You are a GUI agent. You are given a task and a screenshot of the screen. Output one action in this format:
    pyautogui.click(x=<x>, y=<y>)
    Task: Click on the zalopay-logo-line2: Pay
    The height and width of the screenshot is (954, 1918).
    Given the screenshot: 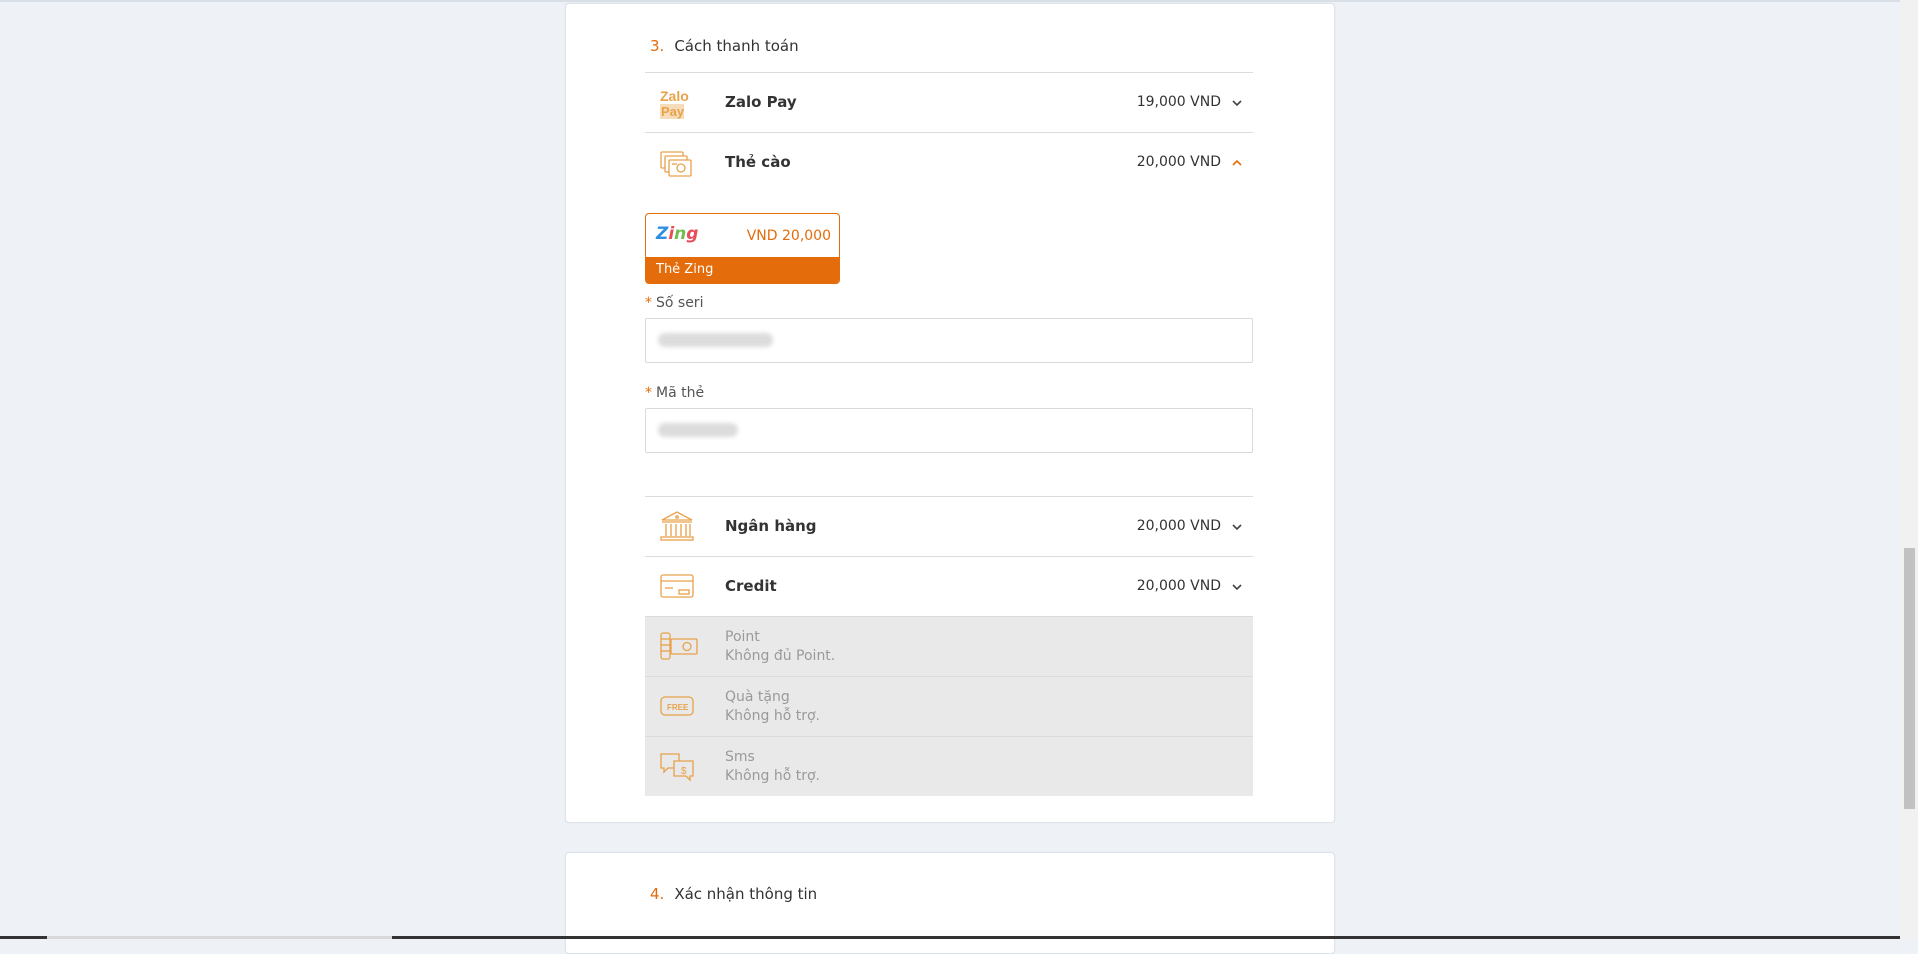 What is the action you would take?
    pyautogui.click(x=673, y=111)
    